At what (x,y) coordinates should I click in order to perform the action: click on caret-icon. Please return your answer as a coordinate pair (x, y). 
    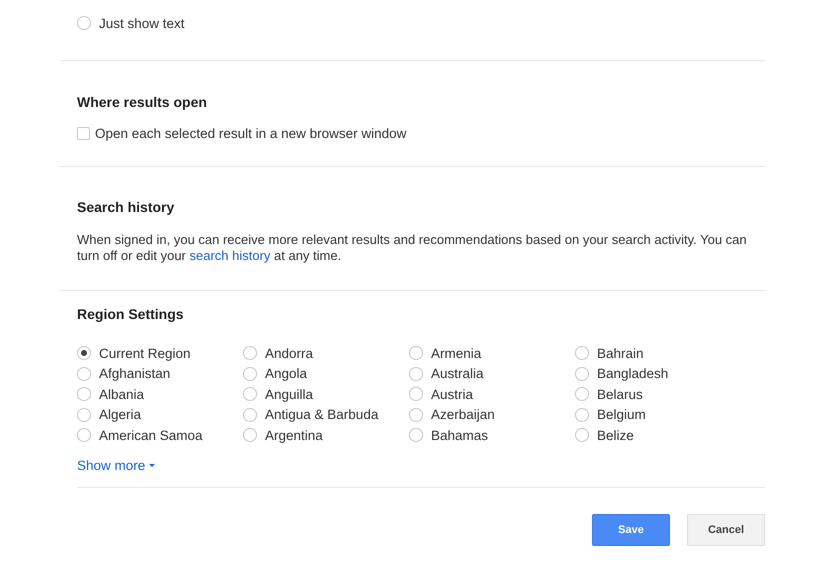
    Looking at the image, I should click on (152, 465).